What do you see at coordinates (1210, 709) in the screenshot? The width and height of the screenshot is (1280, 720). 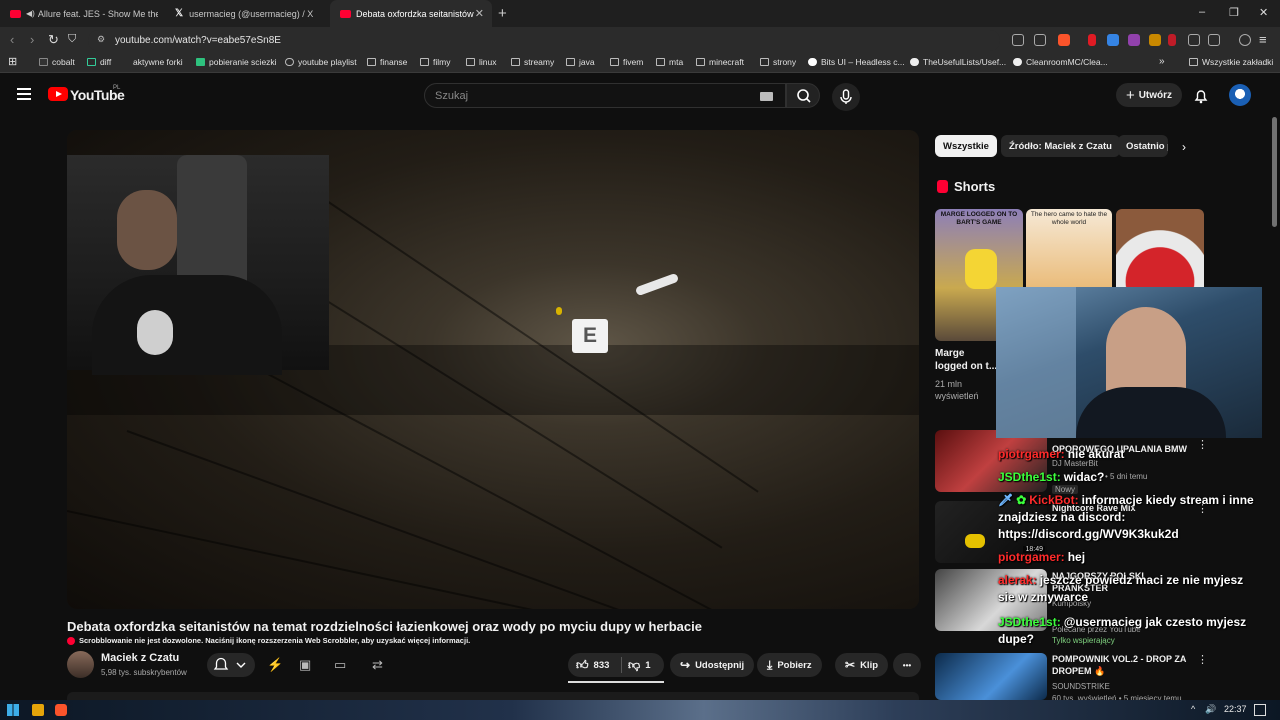 I see `volume-icon: 🔊` at bounding box center [1210, 709].